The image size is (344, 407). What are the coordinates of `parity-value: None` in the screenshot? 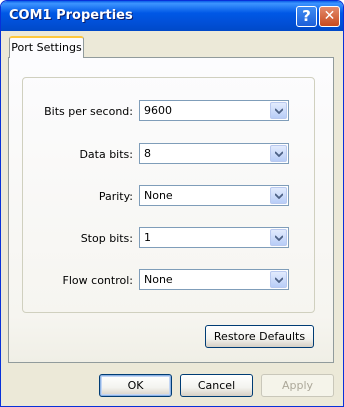 It's located at (158, 195).